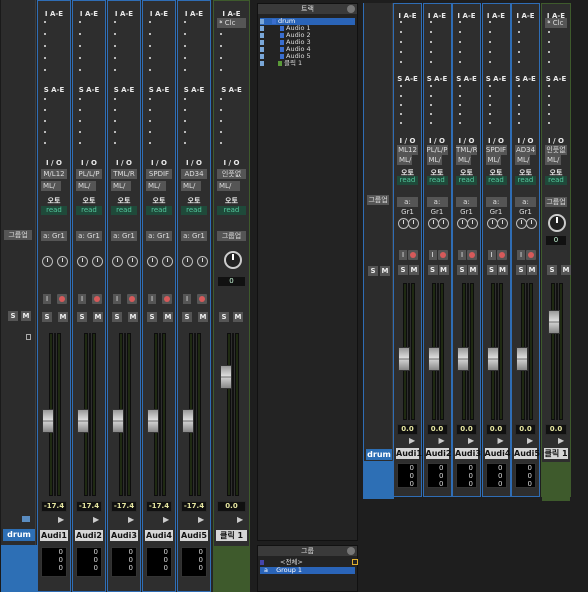 The height and width of the screenshot is (592, 588). What do you see at coordinates (124, 174) in the screenshot?
I see `input-selector: TML/R` at bounding box center [124, 174].